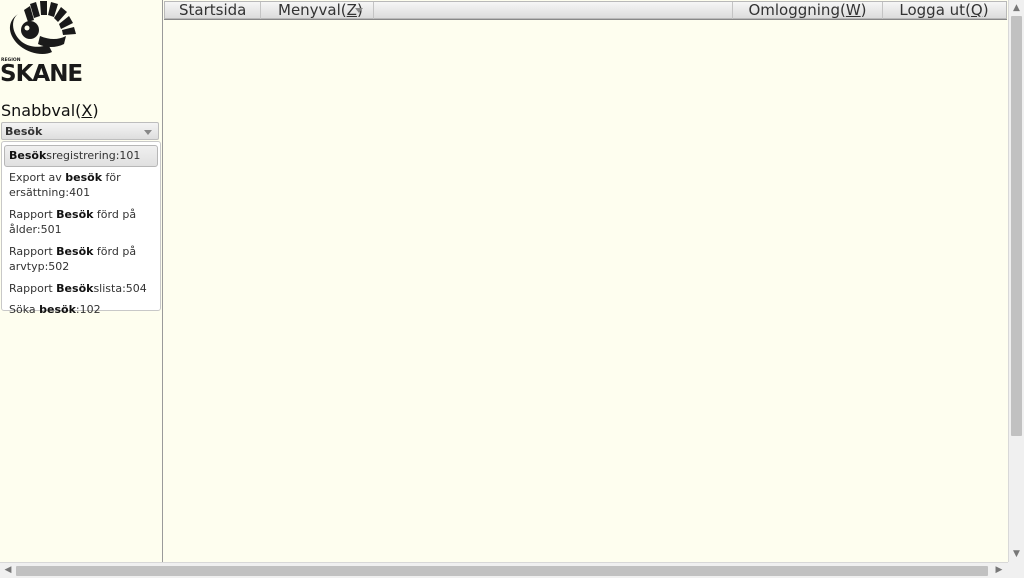 This screenshot has height=578, width=1024. What do you see at coordinates (81, 259) in the screenshot?
I see `dropdown-item: Rapport Besök förd på arvtyp:502` at bounding box center [81, 259].